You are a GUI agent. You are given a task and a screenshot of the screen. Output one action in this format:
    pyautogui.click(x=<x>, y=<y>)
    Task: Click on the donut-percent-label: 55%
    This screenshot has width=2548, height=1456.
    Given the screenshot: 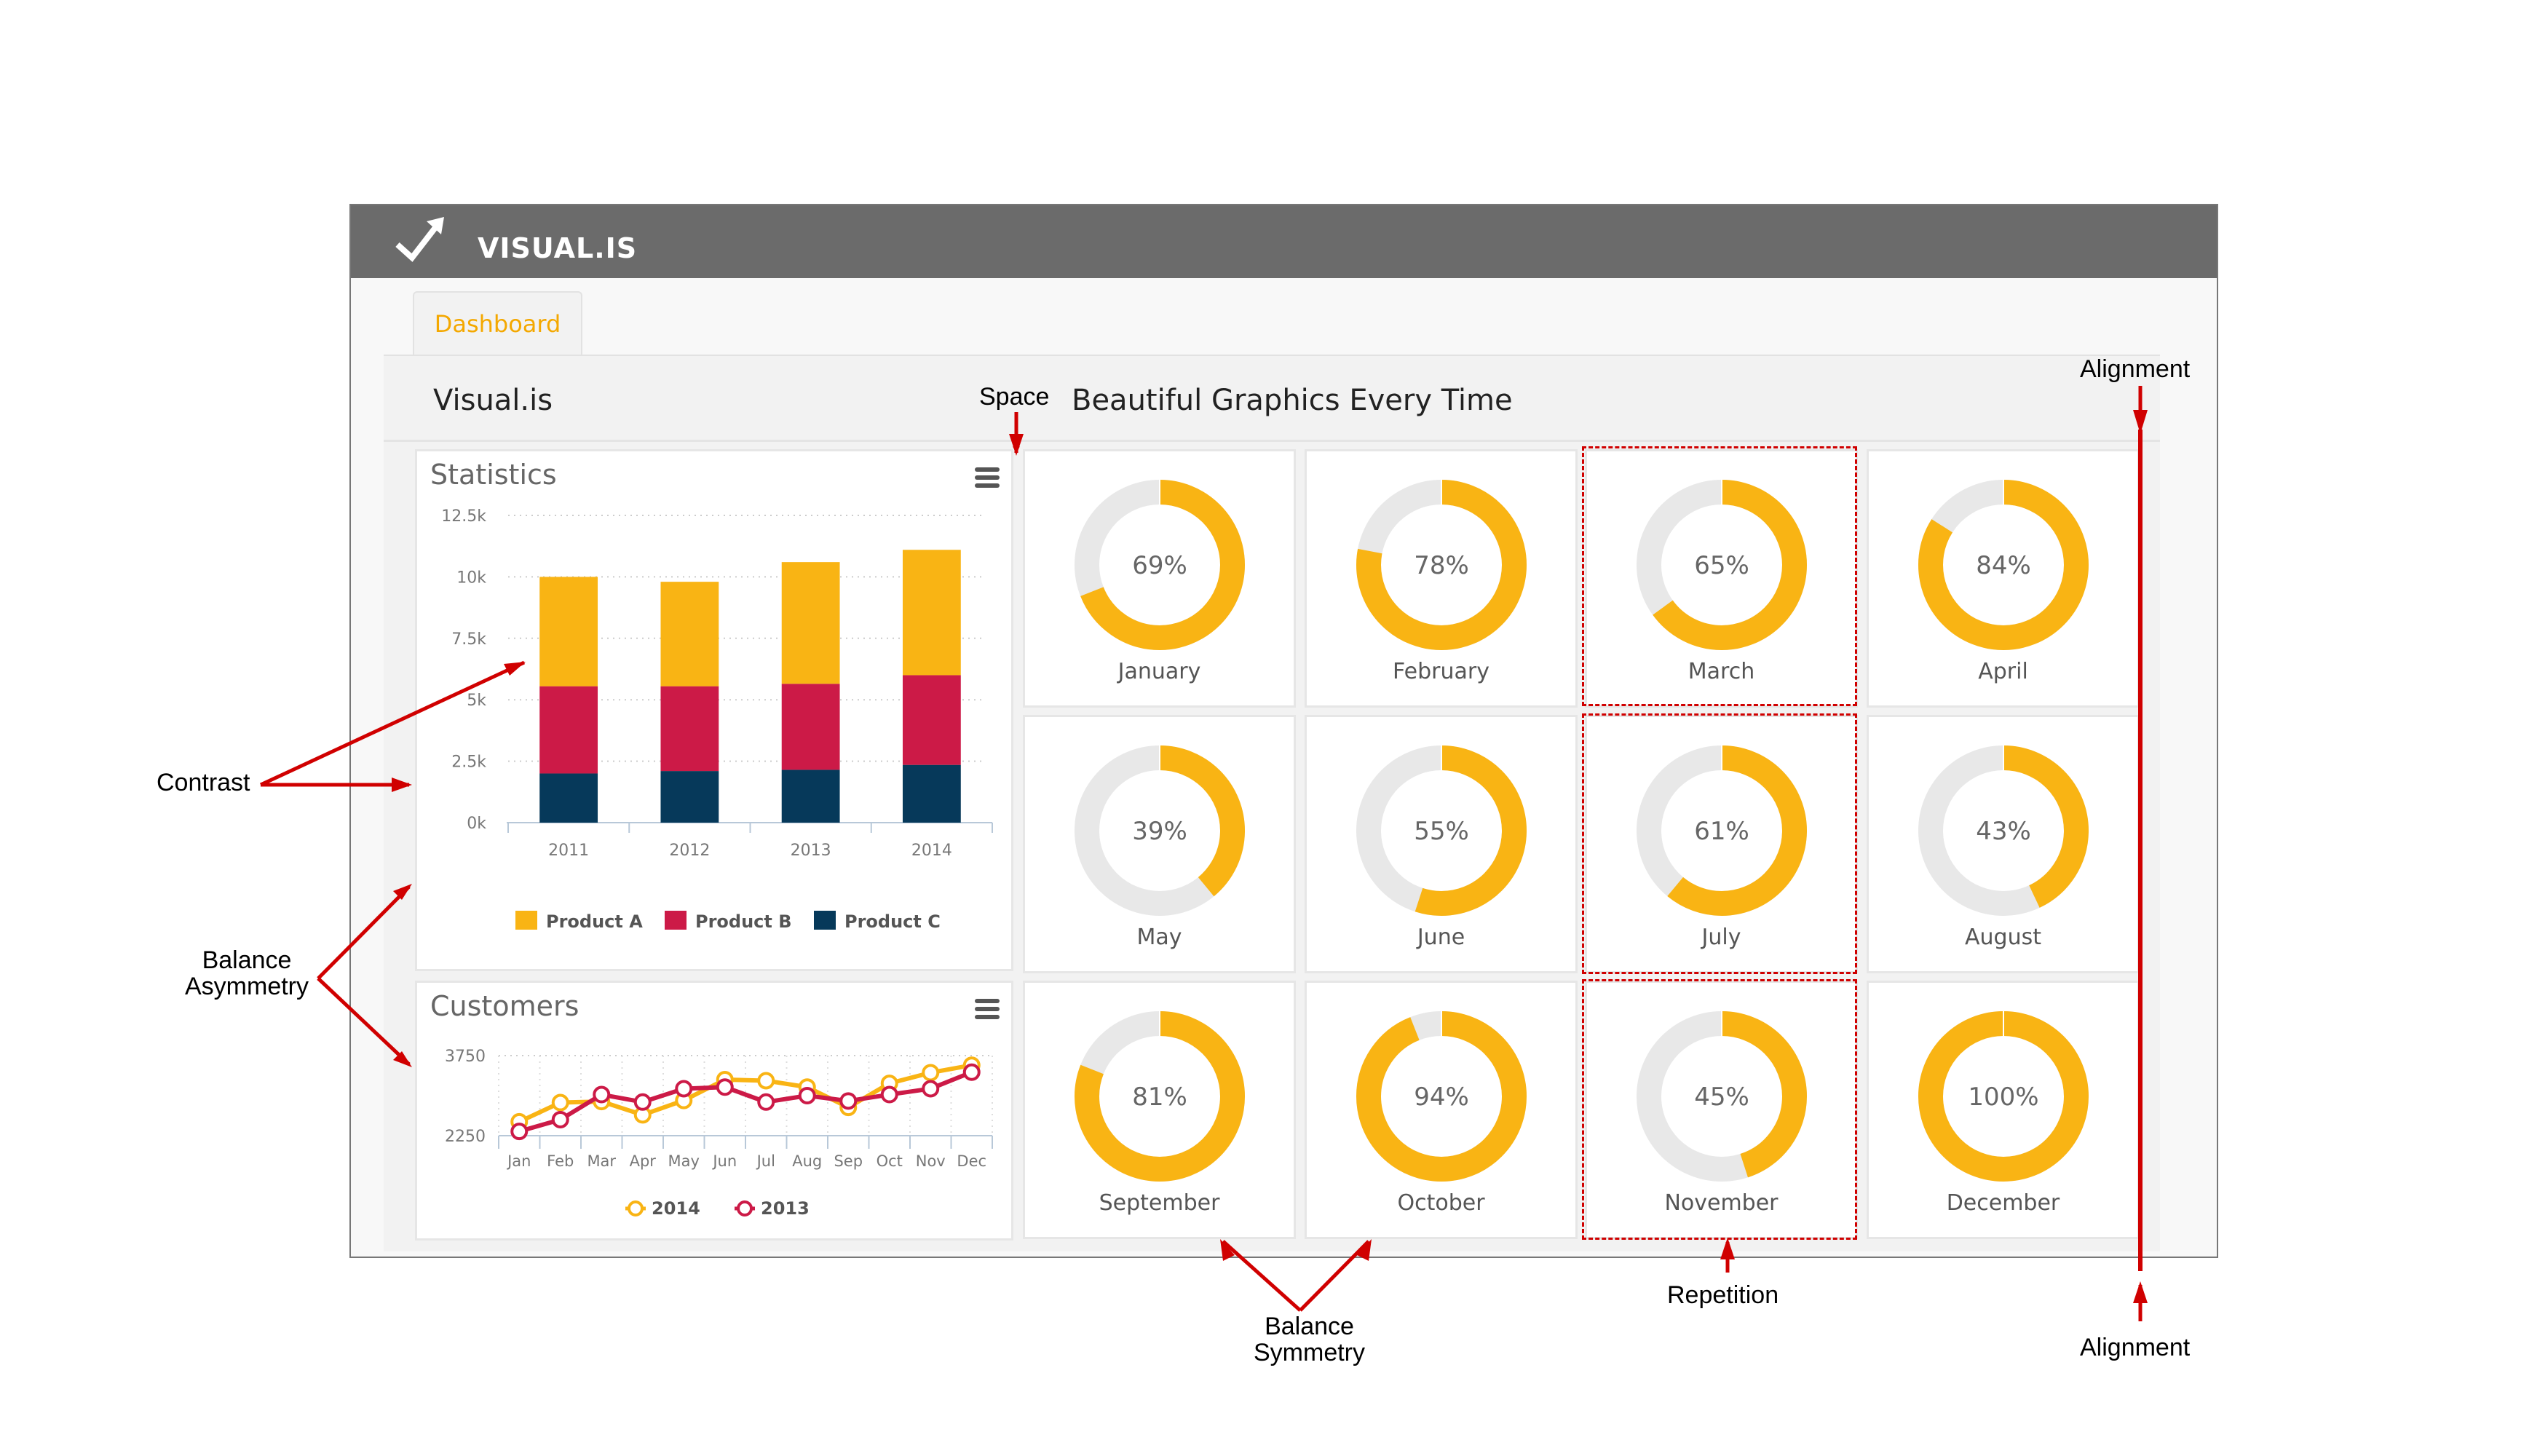 What is the action you would take?
    pyautogui.click(x=1441, y=831)
    